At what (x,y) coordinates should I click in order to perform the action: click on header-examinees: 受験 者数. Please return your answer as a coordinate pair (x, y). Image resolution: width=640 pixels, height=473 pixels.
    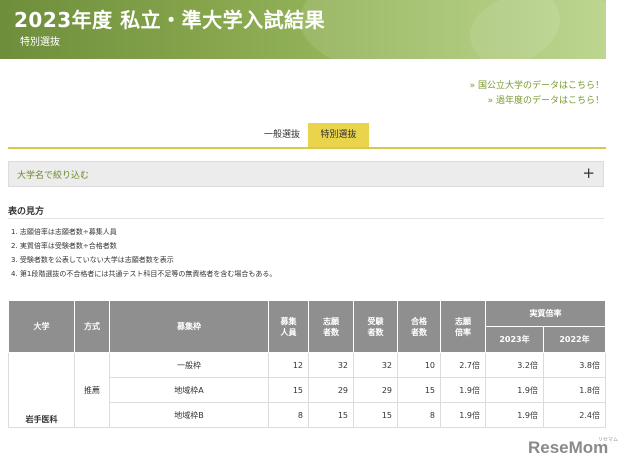
    Looking at the image, I should click on (375, 326).